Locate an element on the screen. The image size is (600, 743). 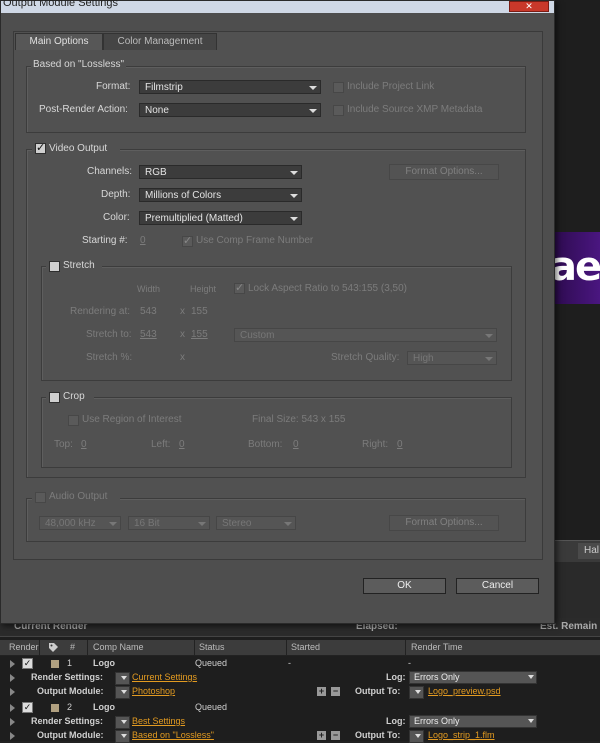
tab-color-management: Color Management is located at coordinates (160, 41).